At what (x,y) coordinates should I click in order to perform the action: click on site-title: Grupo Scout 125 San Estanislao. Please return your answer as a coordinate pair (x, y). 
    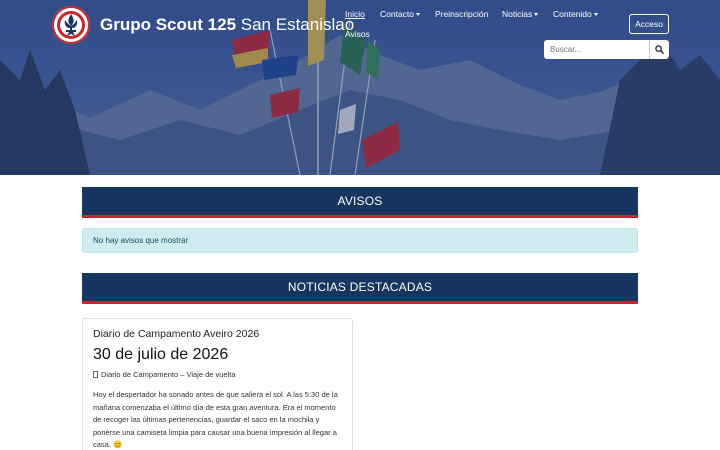
    Looking at the image, I should click on (227, 25).